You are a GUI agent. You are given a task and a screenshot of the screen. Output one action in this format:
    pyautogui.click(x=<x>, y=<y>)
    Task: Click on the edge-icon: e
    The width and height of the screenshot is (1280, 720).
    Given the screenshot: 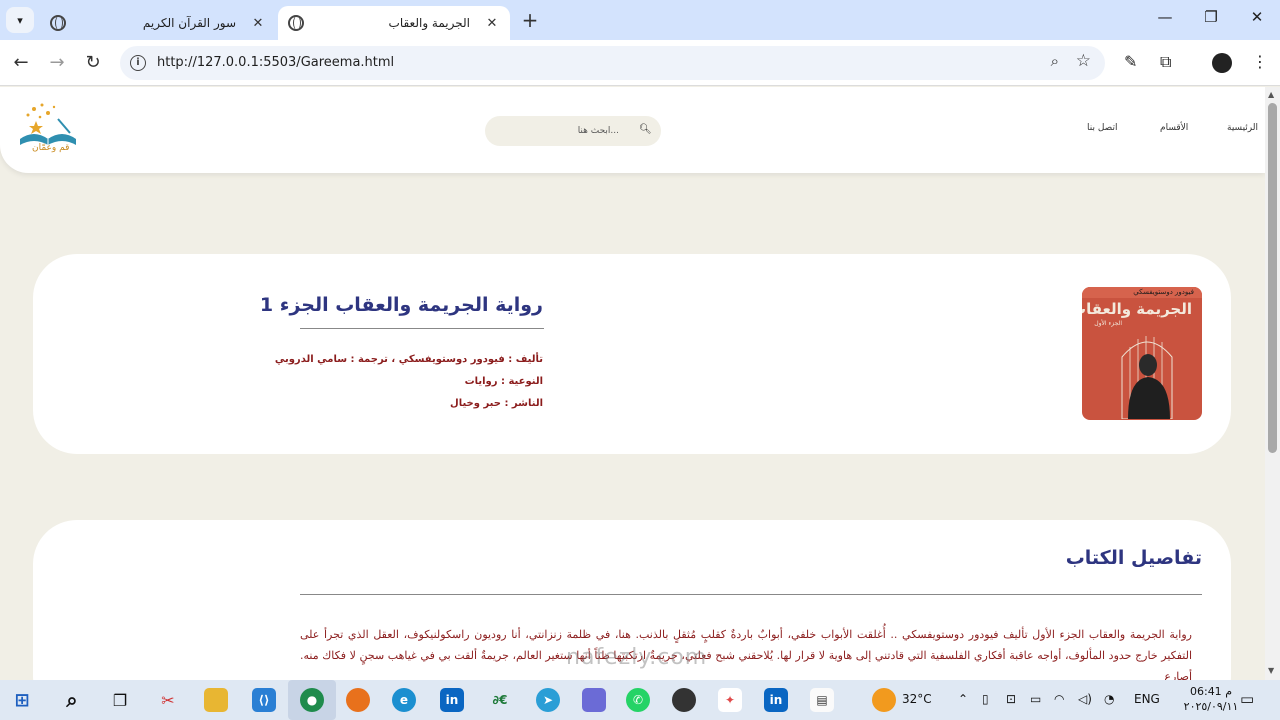 What is the action you would take?
    pyautogui.click(x=404, y=700)
    